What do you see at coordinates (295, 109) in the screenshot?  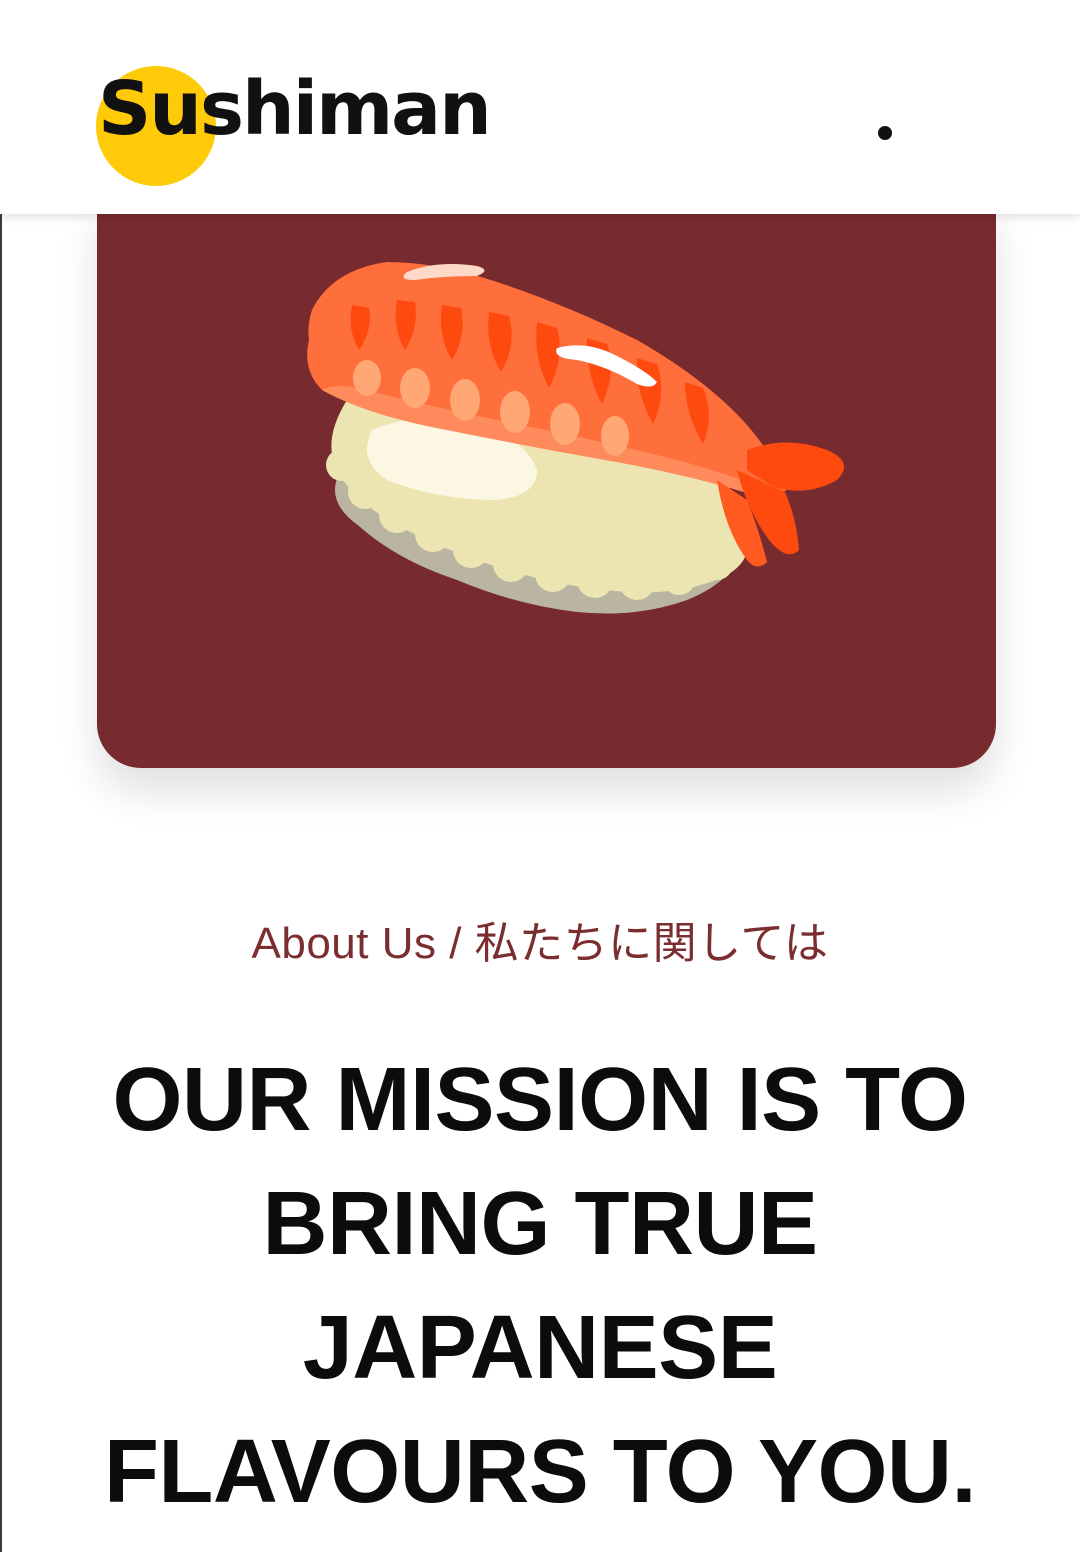 I see `logo-text: Sushiman` at bounding box center [295, 109].